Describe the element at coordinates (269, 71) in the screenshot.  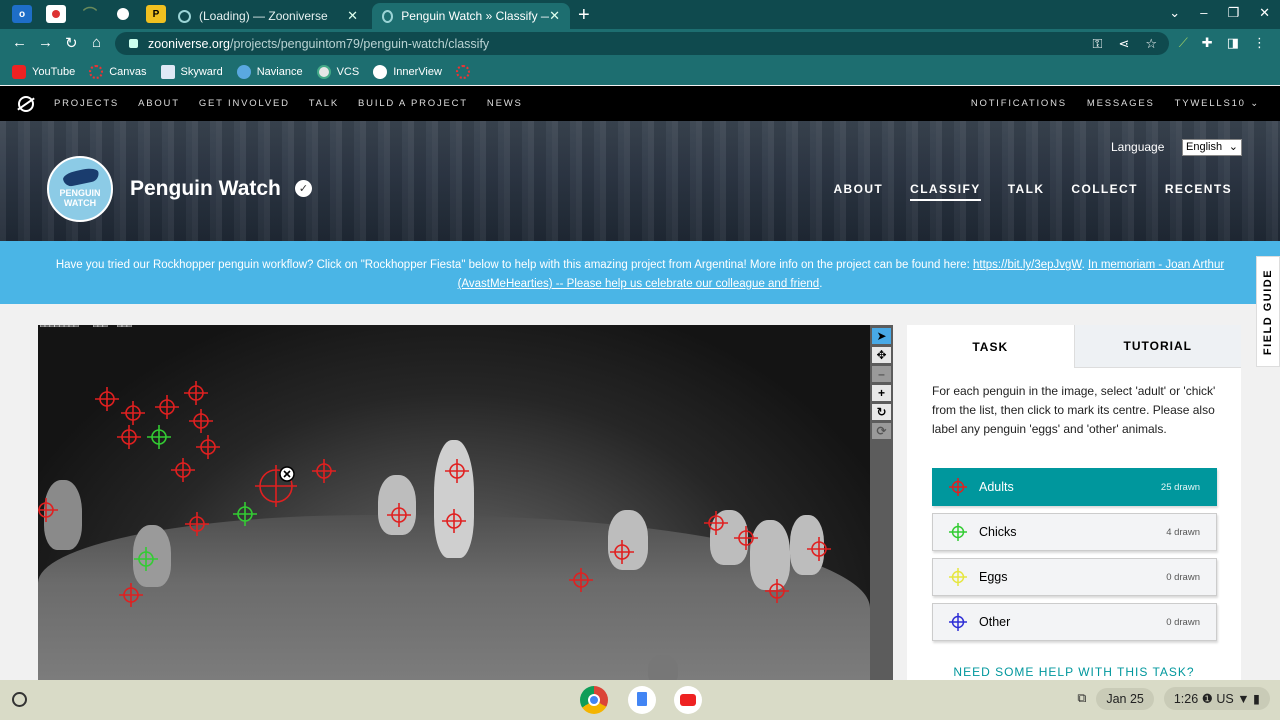
I see `bookmark-naviance: Naviance` at that location.